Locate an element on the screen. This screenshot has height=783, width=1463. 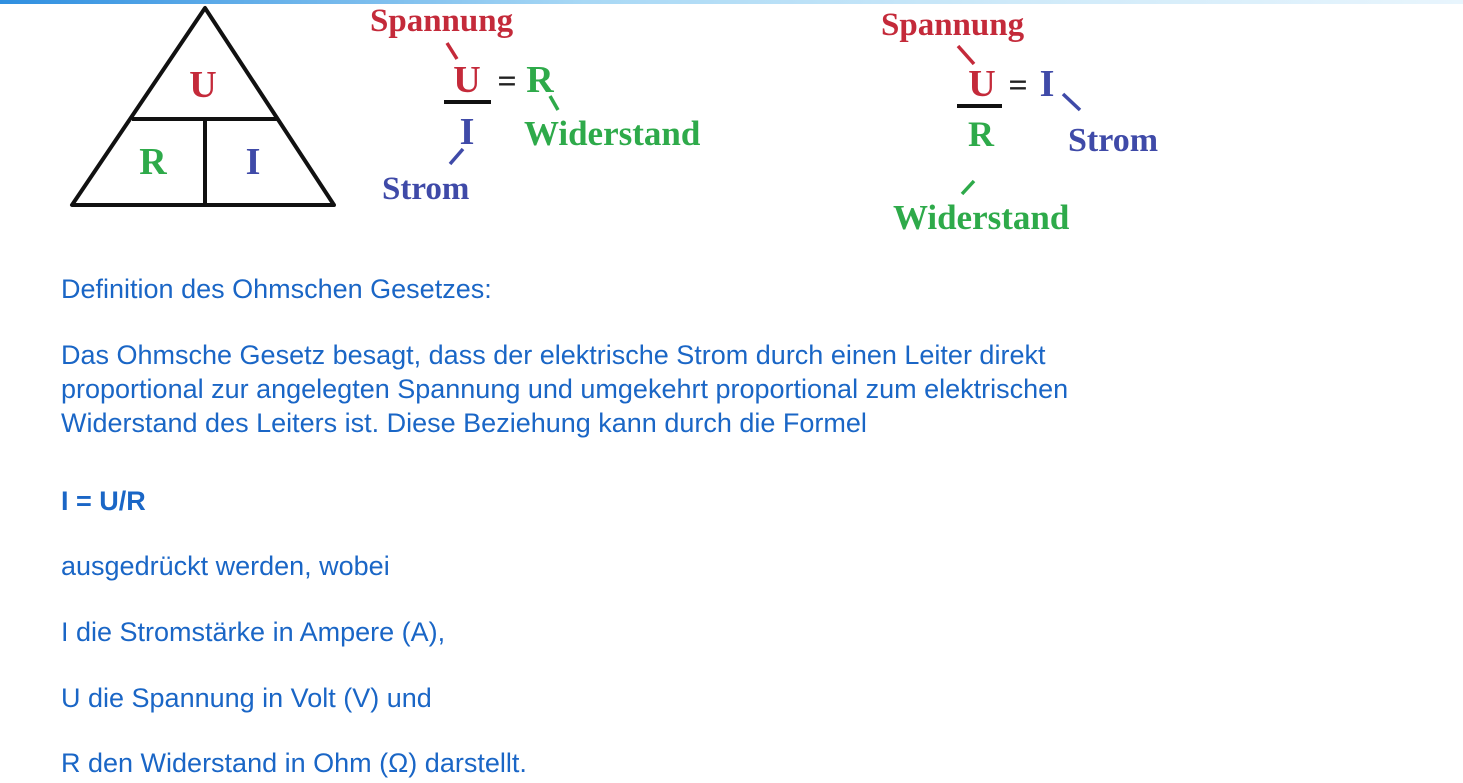
result-r: R is located at coordinates (540, 80).